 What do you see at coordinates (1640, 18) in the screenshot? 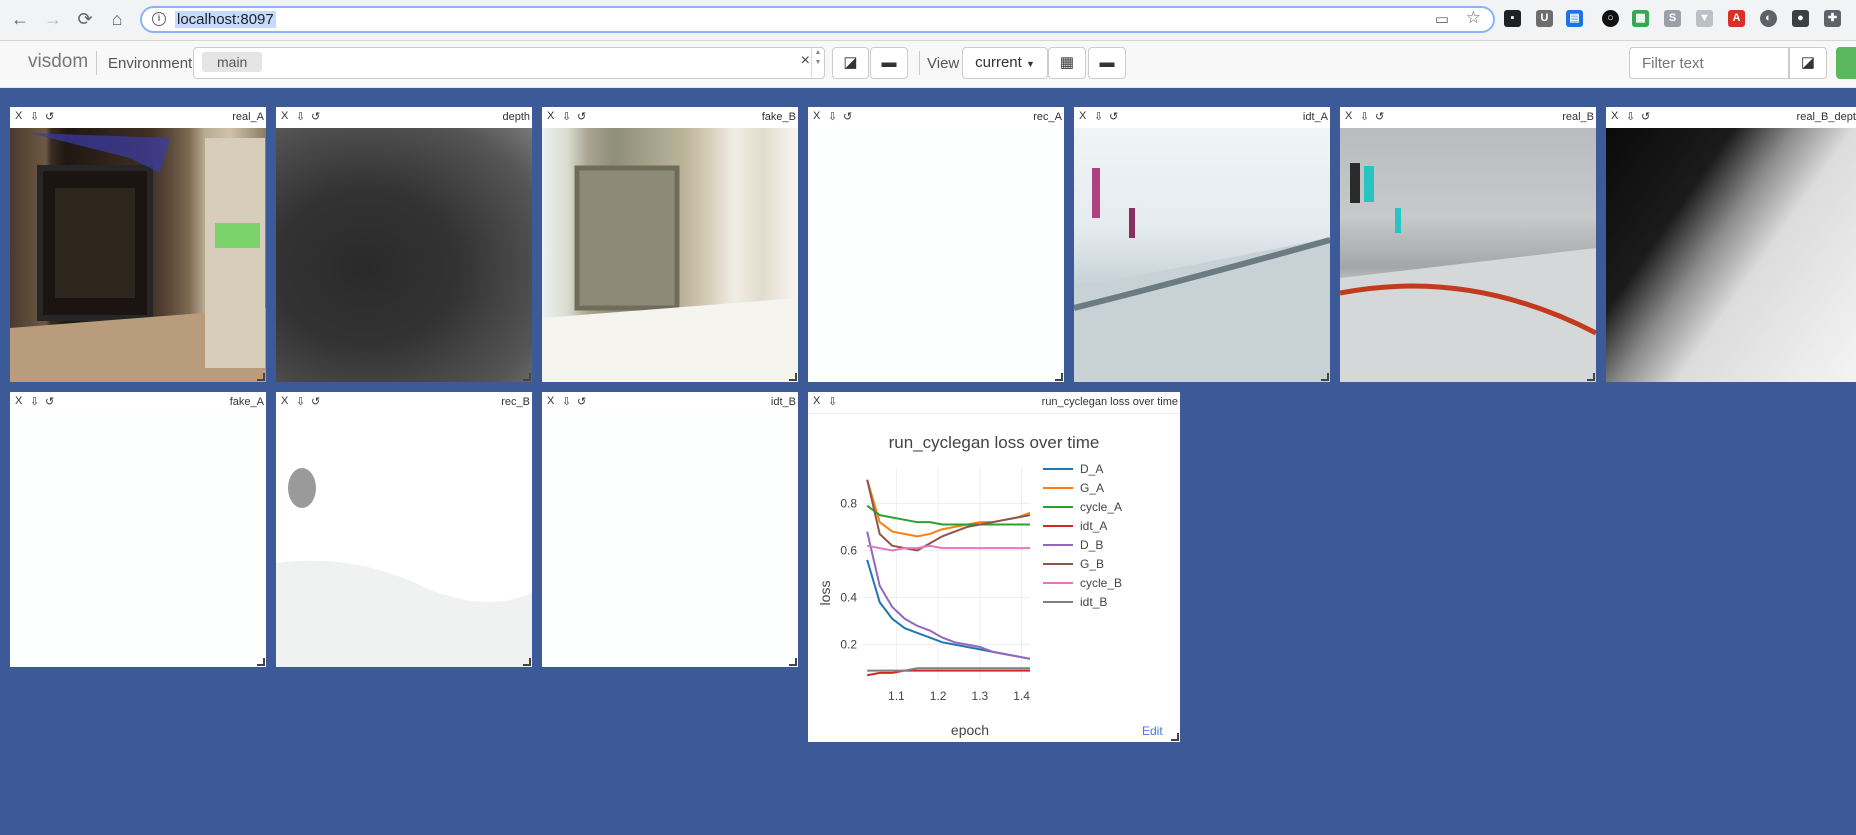
I see `extension-icon-5: ▦` at bounding box center [1640, 18].